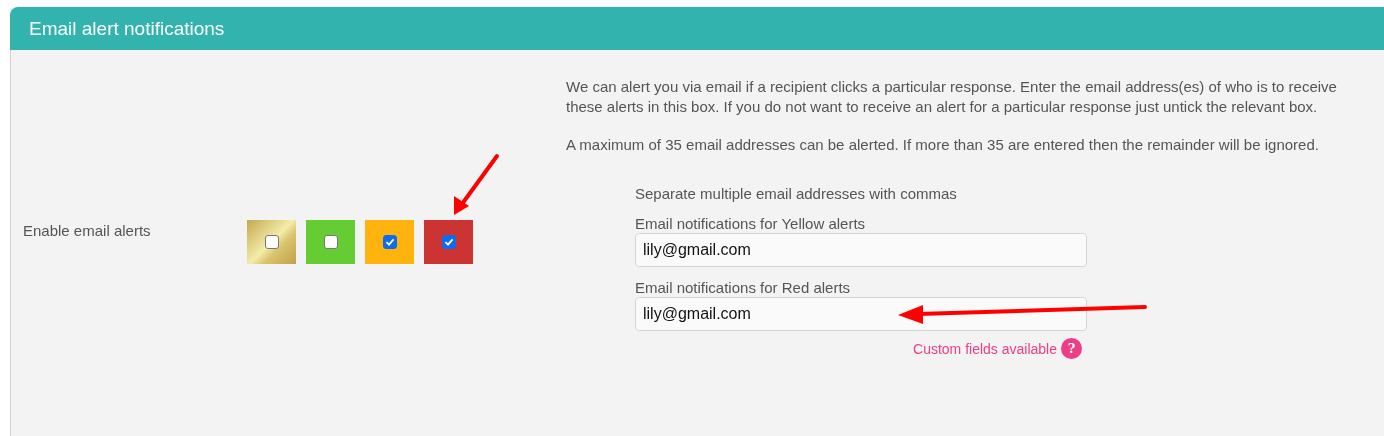 This screenshot has width=1384, height=436. I want to click on field-label: Email notifications for Yellow alerts, so click(751, 223).